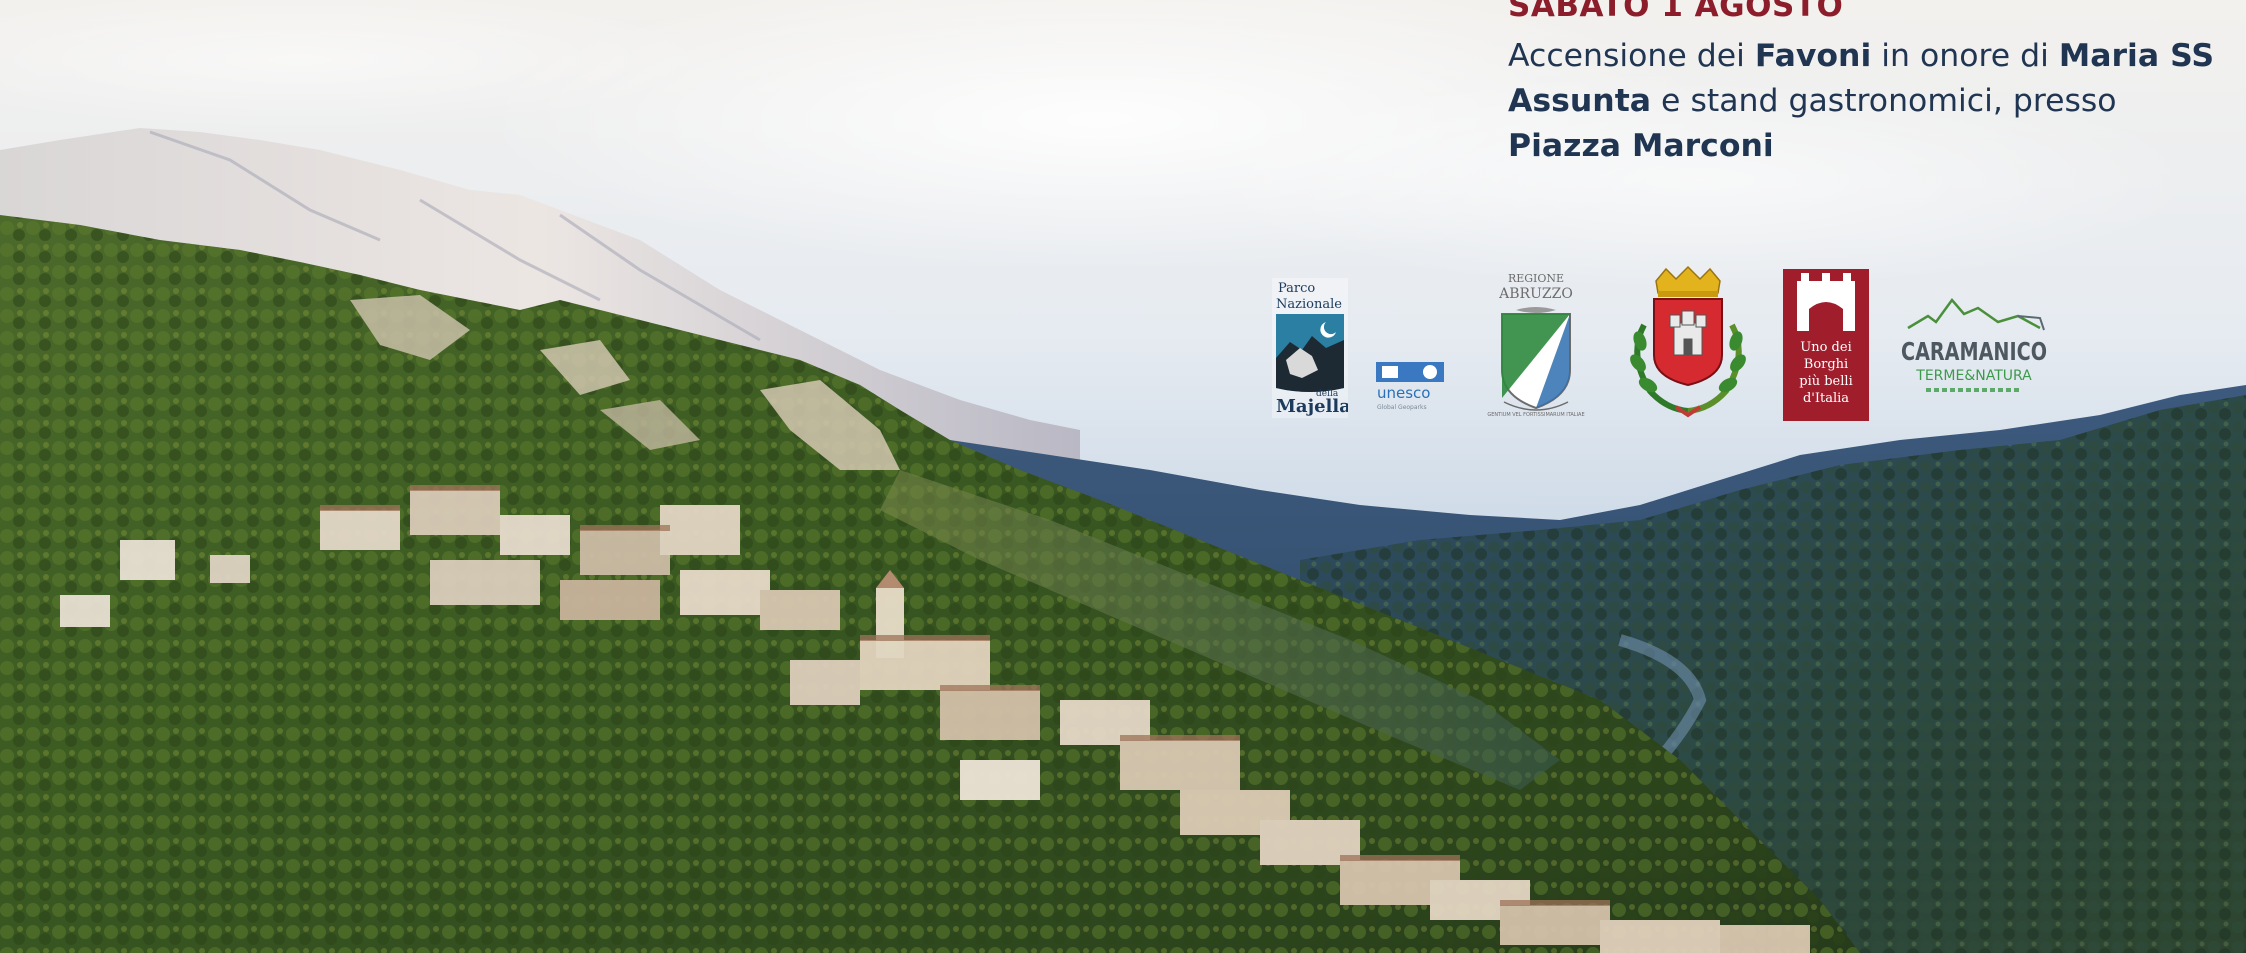 The height and width of the screenshot is (953, 2246). What do you see at coordinates (1402, 407) in the screenshot?
I see `unesco-sub: Global Geoparks` at bounding box center [1402, 407].